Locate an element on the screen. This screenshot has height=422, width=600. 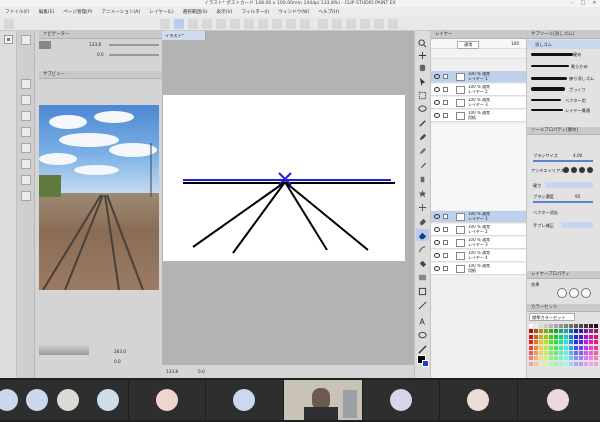
layer-property-tab: レイヤープロパティ is located at coordinates (563, 275).